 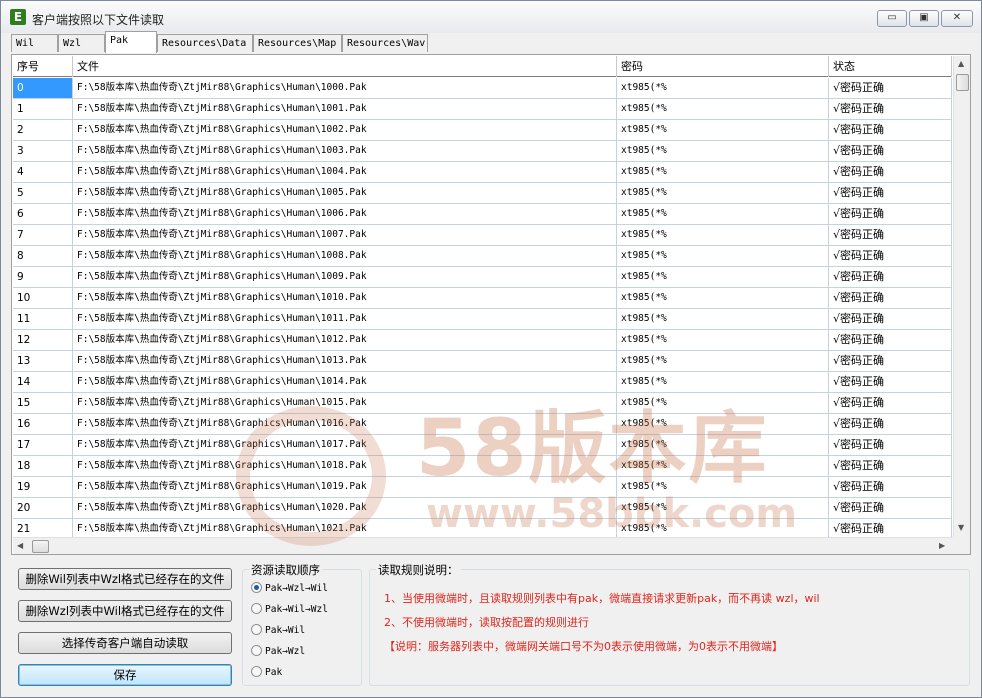 I want to click on tab-resources-wav: Resources\Wav, so click(x=385, y=43).